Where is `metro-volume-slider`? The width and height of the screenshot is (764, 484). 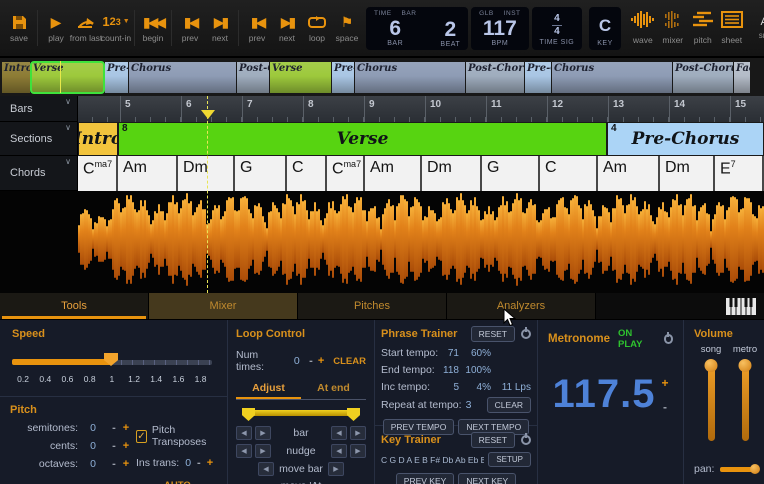 metro-volume-slider is located at coordinates (745, 402).